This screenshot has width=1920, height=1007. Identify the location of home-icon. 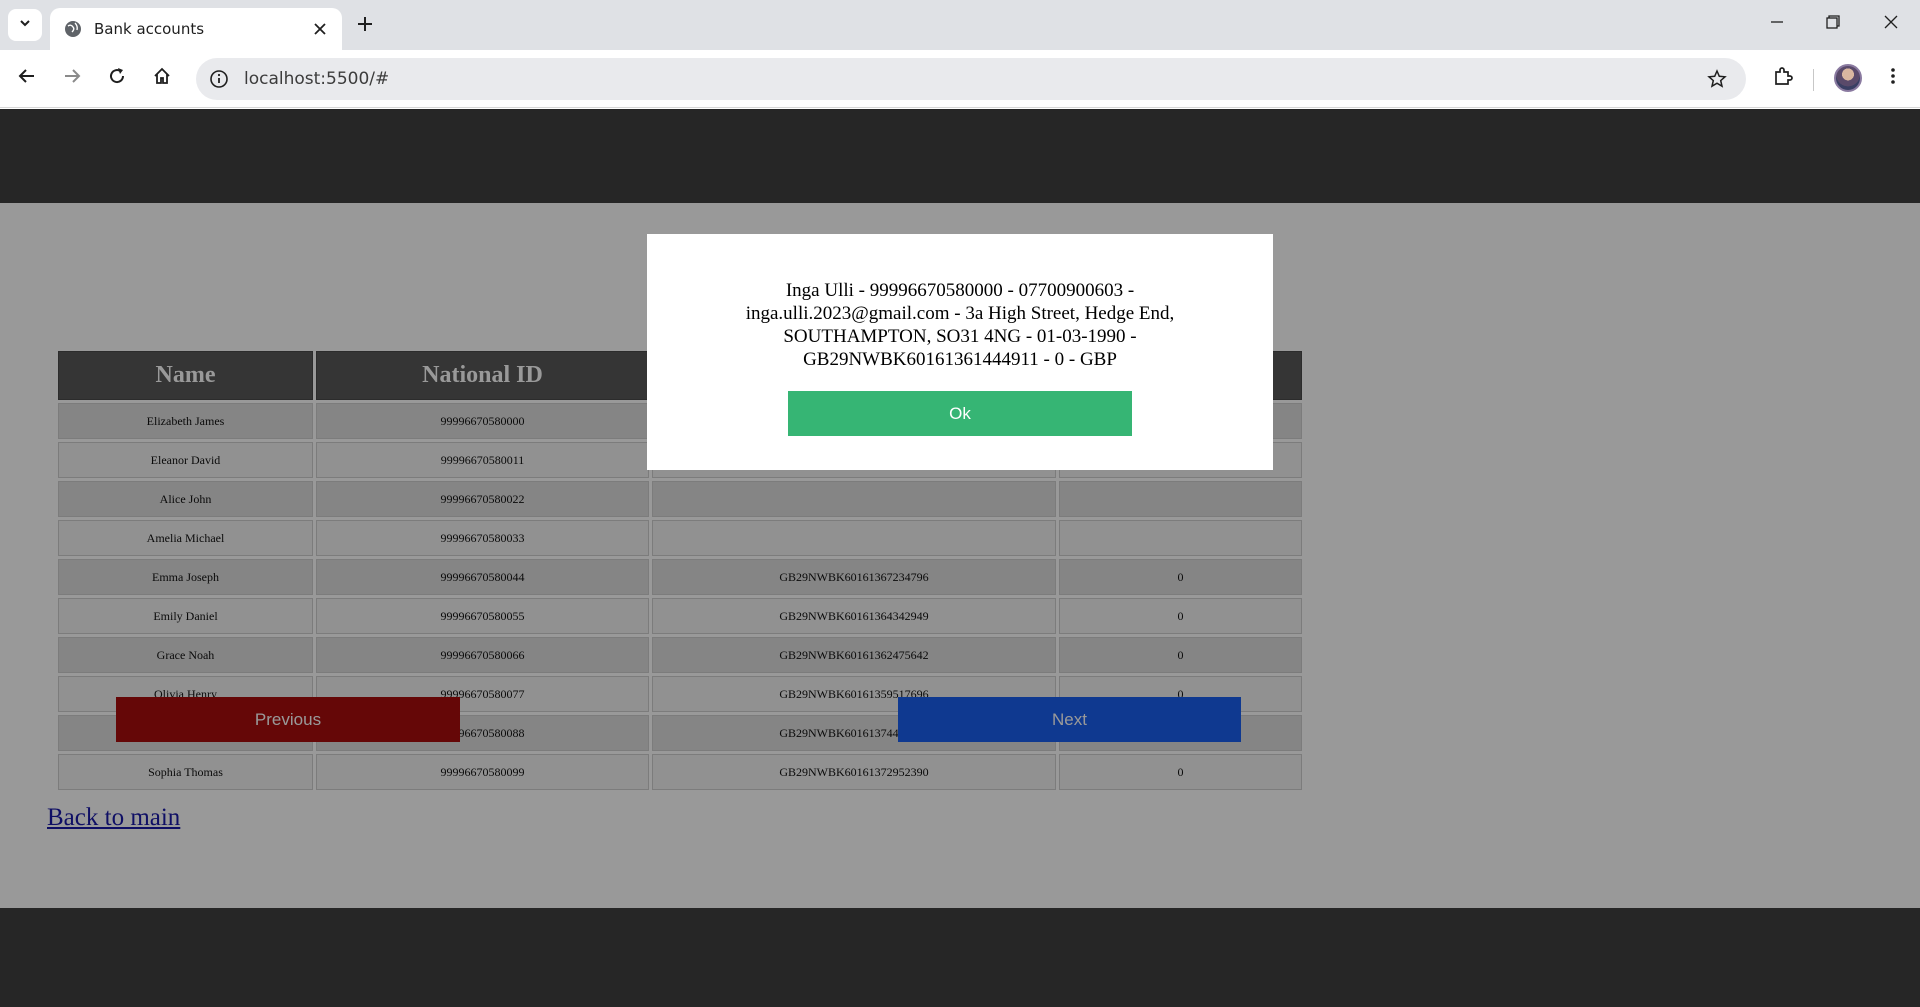
(162, 78).